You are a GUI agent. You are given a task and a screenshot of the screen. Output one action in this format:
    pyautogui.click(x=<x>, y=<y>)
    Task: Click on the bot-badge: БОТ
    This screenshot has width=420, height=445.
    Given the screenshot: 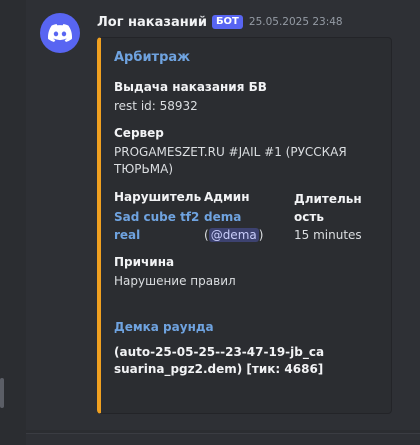 What is the action you would take?
    pyautogui.click(x=227, y=22)
    